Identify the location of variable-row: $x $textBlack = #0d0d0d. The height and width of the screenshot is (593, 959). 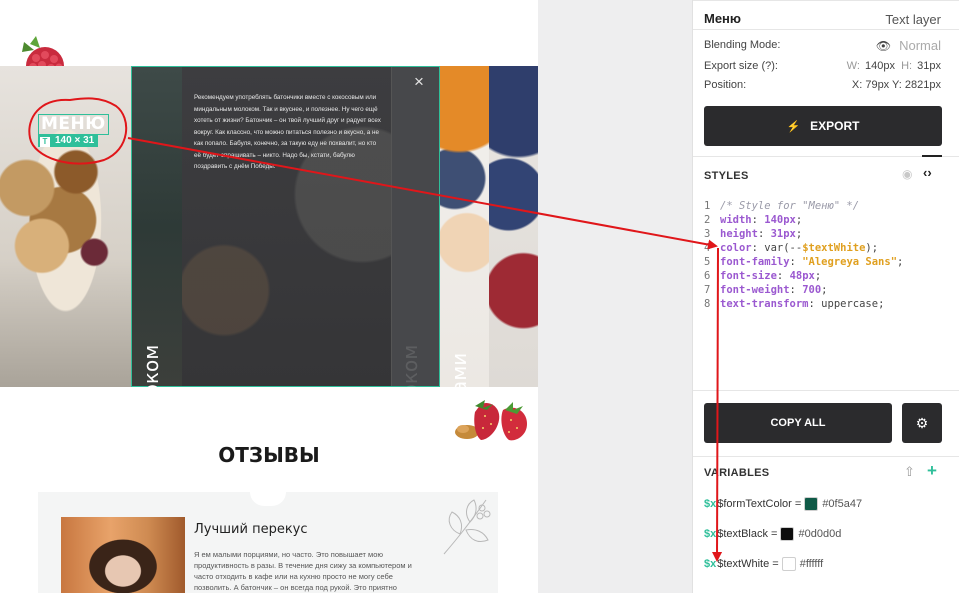
(772, 534).